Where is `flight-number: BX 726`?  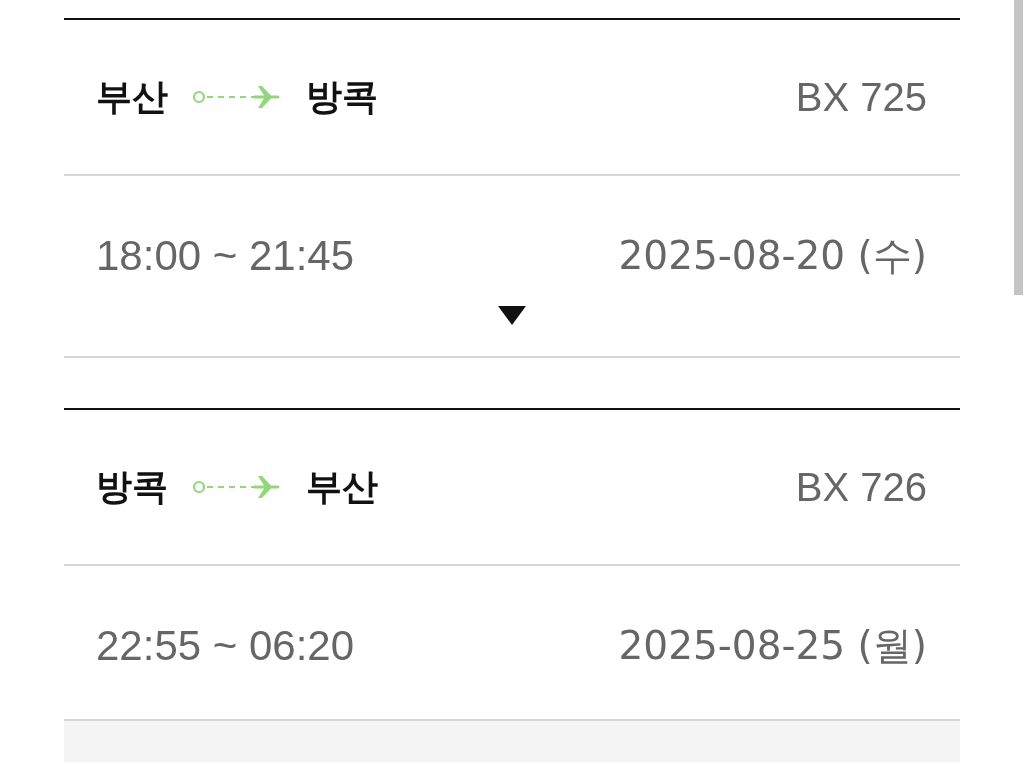
flight-number: BX 726 is located at coordinates (861, 487).